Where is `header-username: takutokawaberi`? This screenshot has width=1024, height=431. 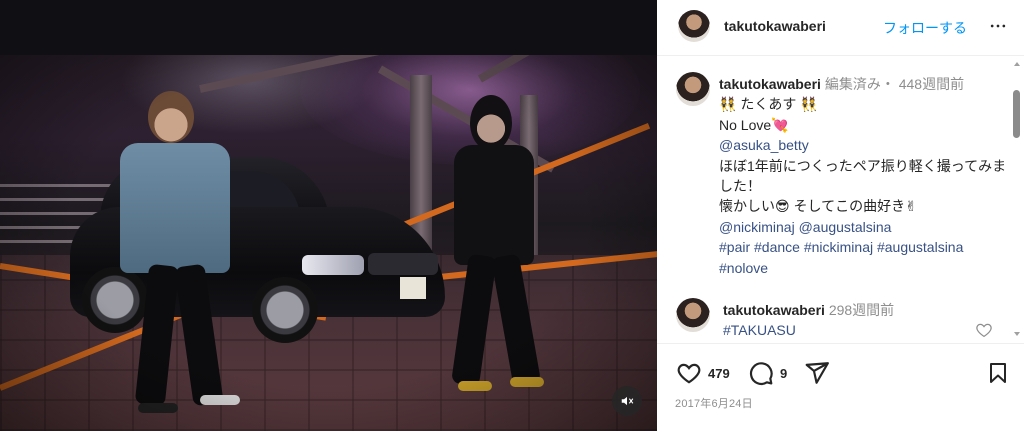
header-username: takutokawaberi is located at coordinates (775, 26).